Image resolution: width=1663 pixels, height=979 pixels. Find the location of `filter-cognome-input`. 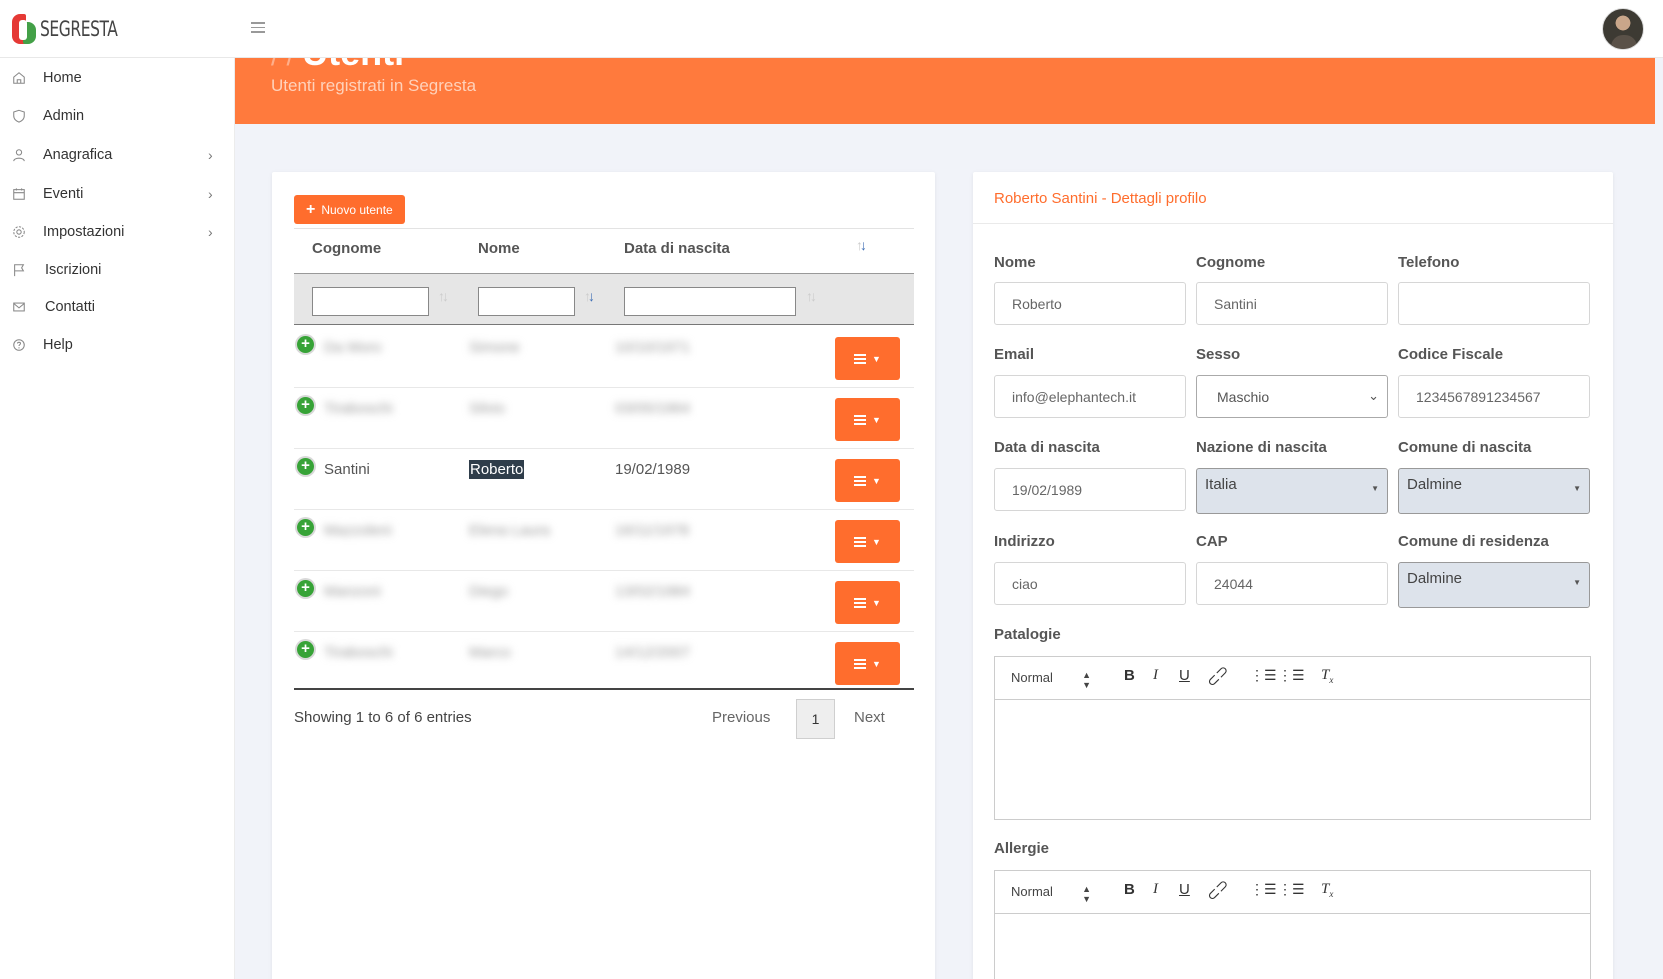

filter-cognome-input is located at coordinates (370, 301).